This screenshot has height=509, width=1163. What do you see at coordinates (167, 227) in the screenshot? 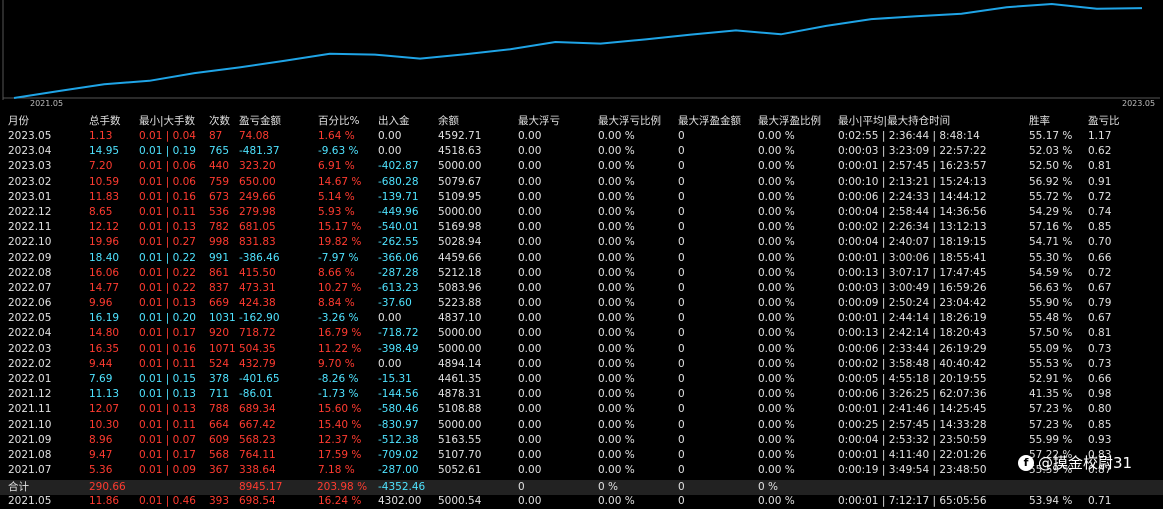
I see `cell-min-max-lots: 0.01 | 0.13` at bounding box center [167, 227].